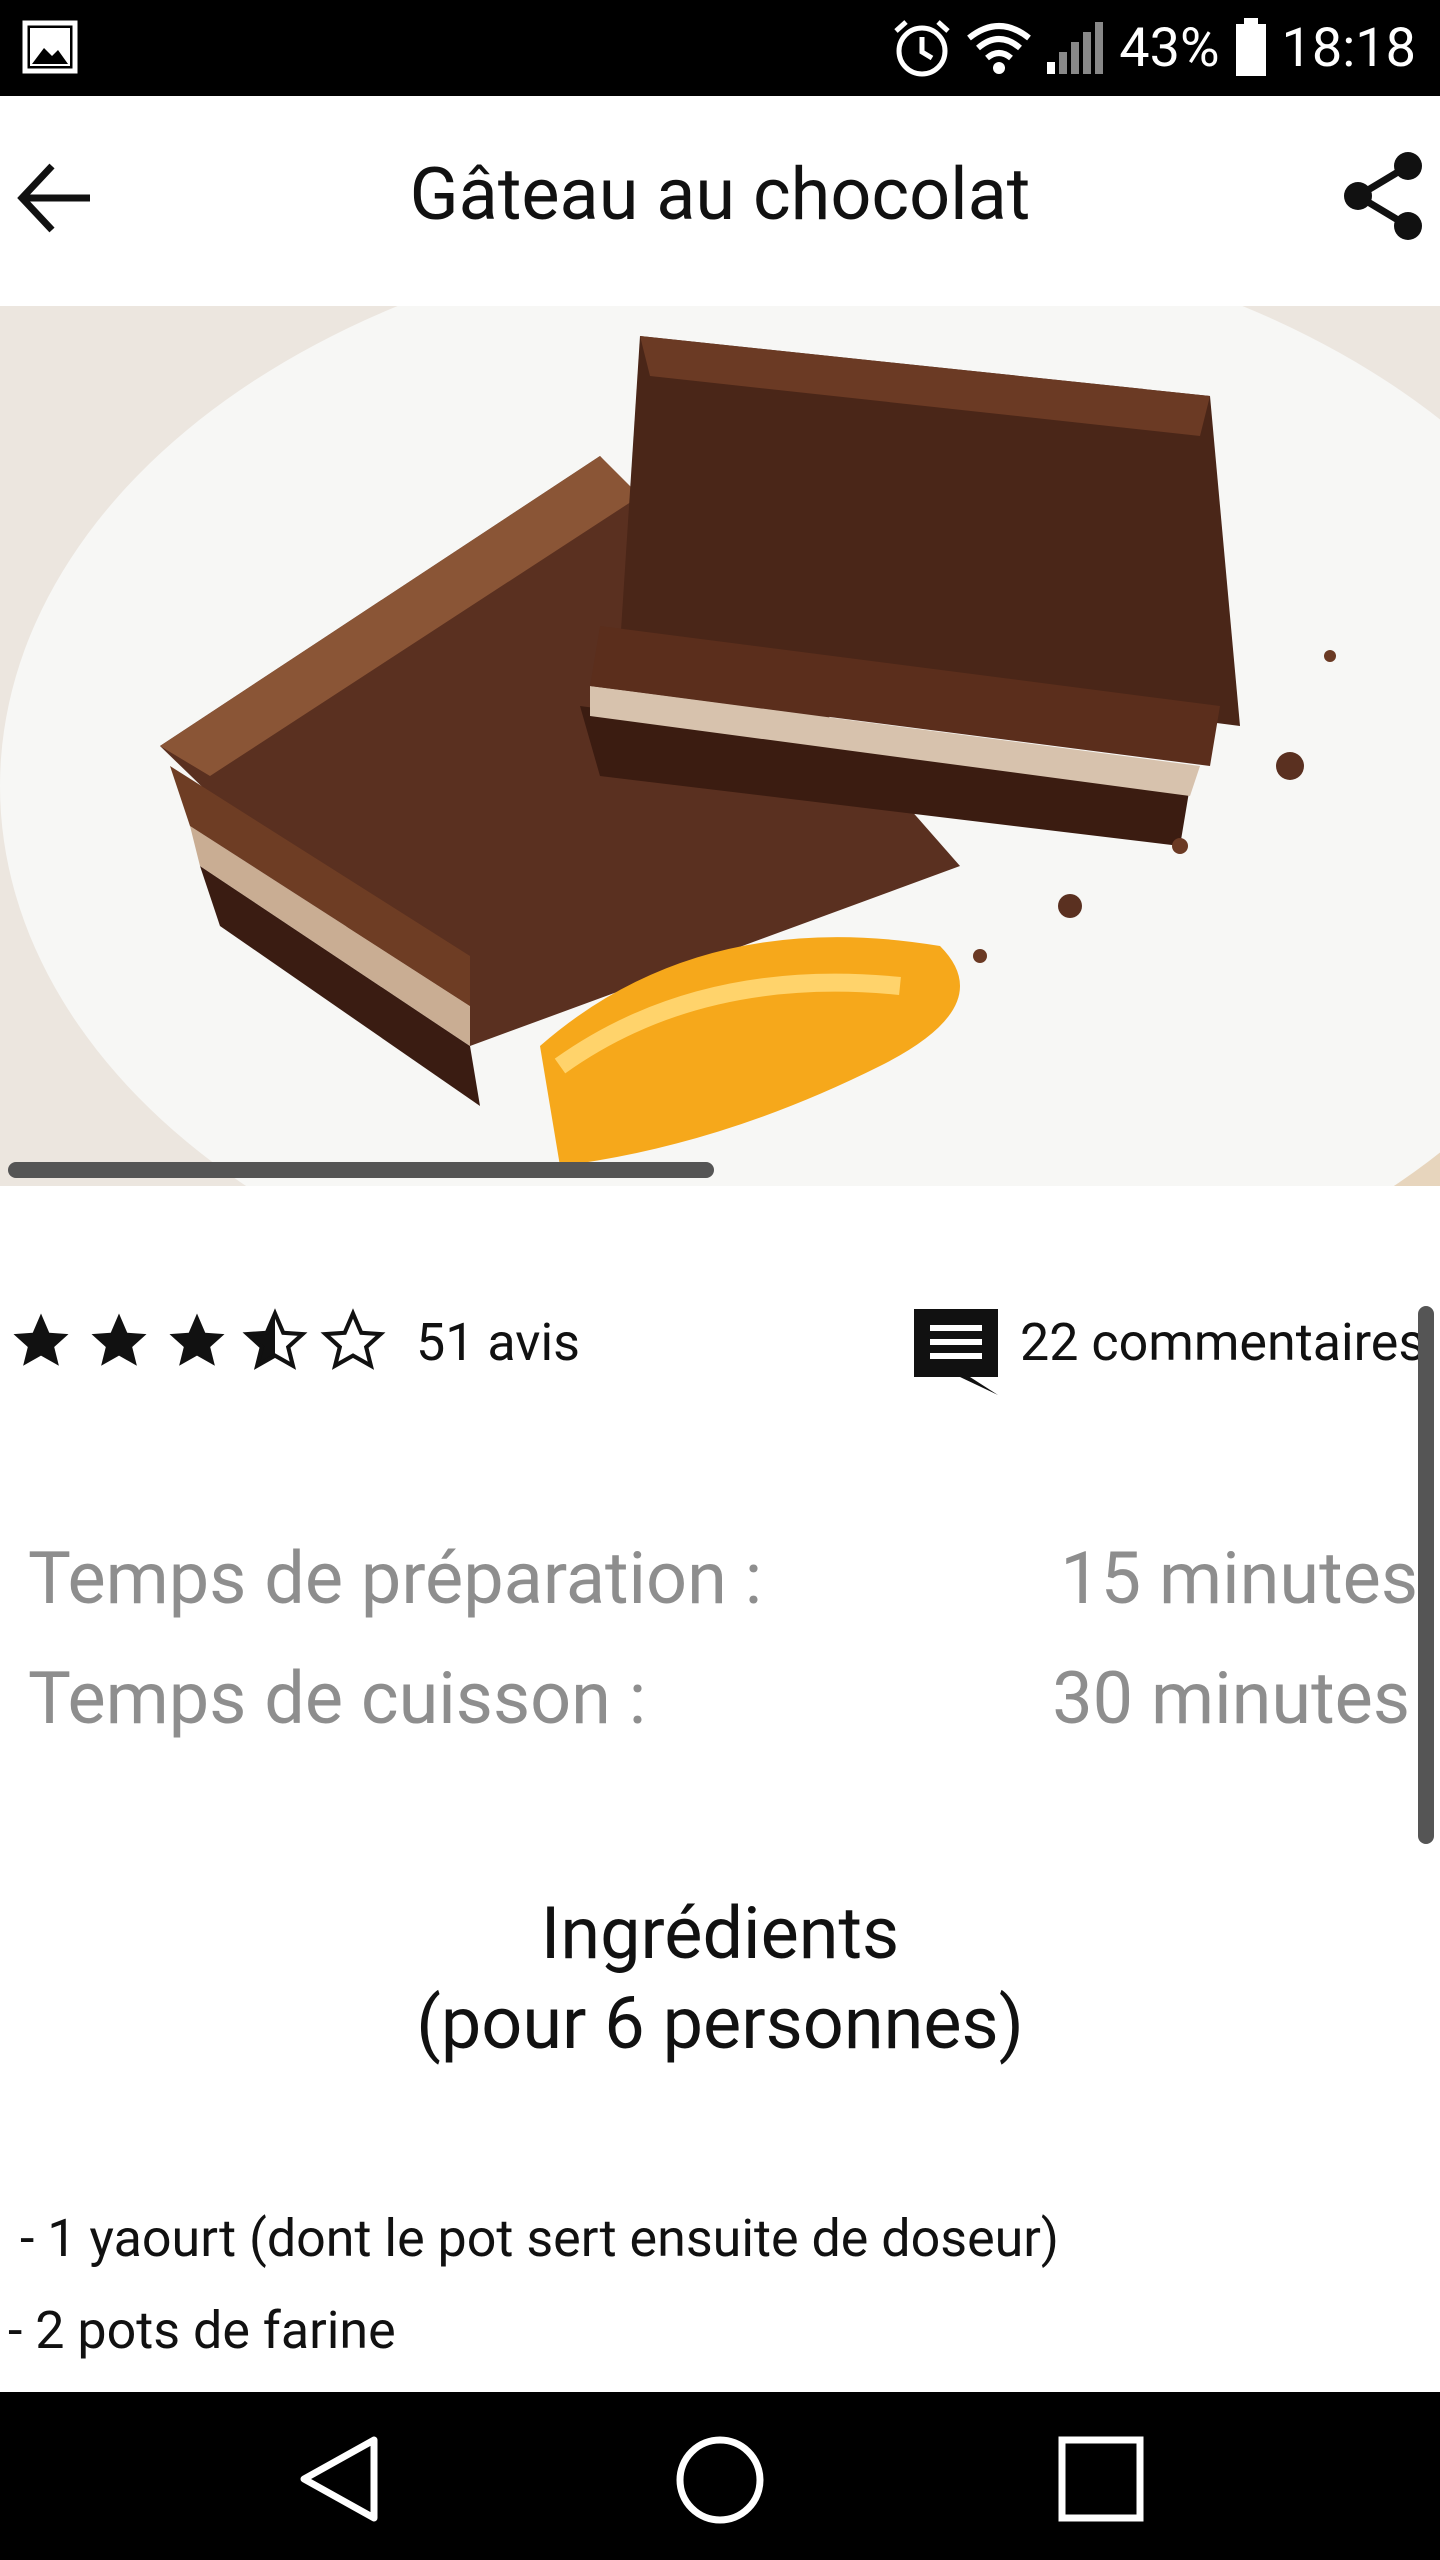 Image resolution: width=1440 pixels, height=2560 pixels. I want to click on status-bar: 43% 18:18, so click(720, 48).